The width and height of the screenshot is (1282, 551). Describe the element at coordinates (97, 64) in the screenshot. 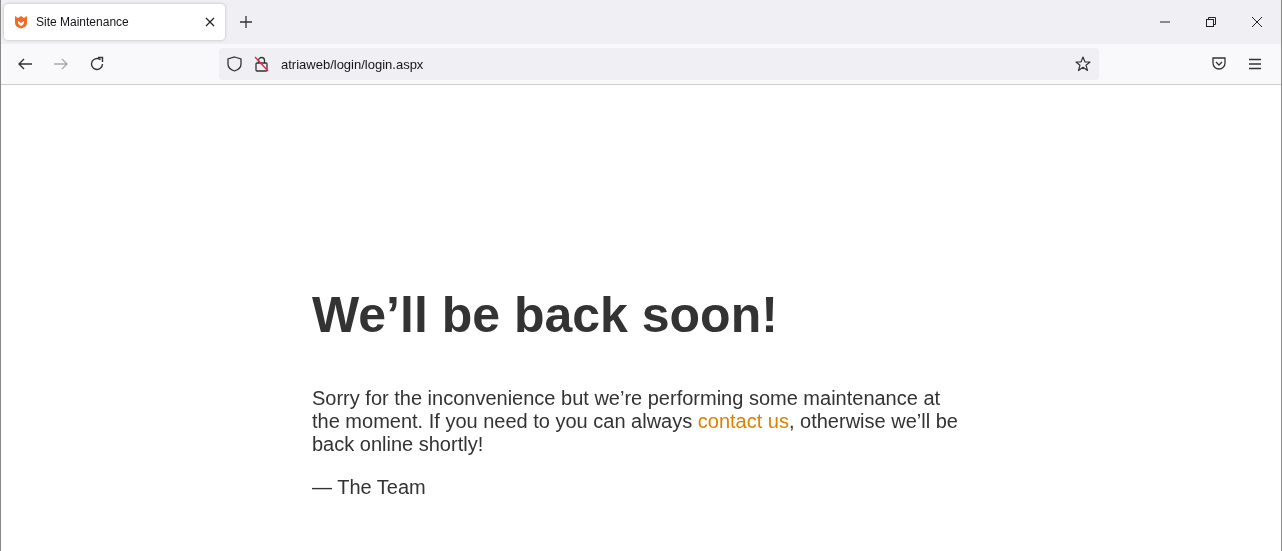

I see `reload-icon` at that location.